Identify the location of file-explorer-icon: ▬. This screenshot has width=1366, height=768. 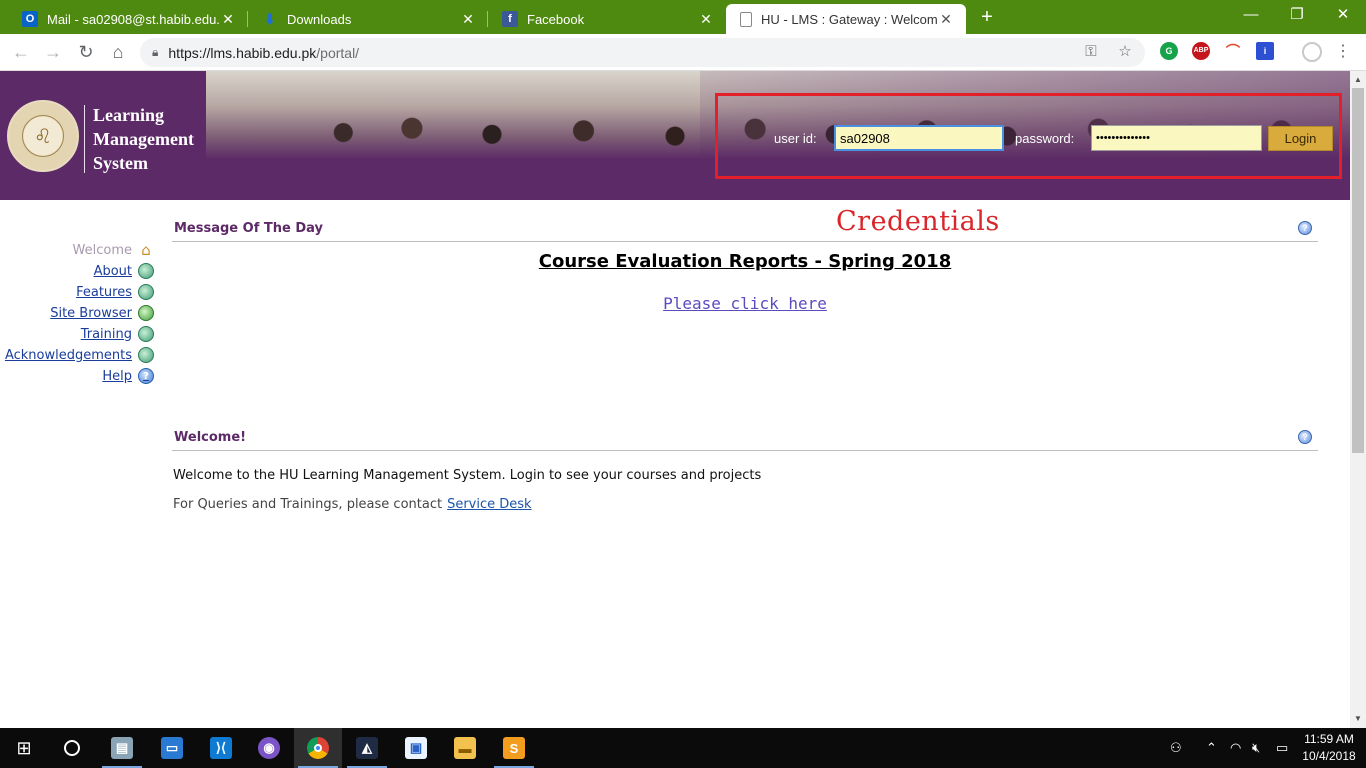
(465, 748).